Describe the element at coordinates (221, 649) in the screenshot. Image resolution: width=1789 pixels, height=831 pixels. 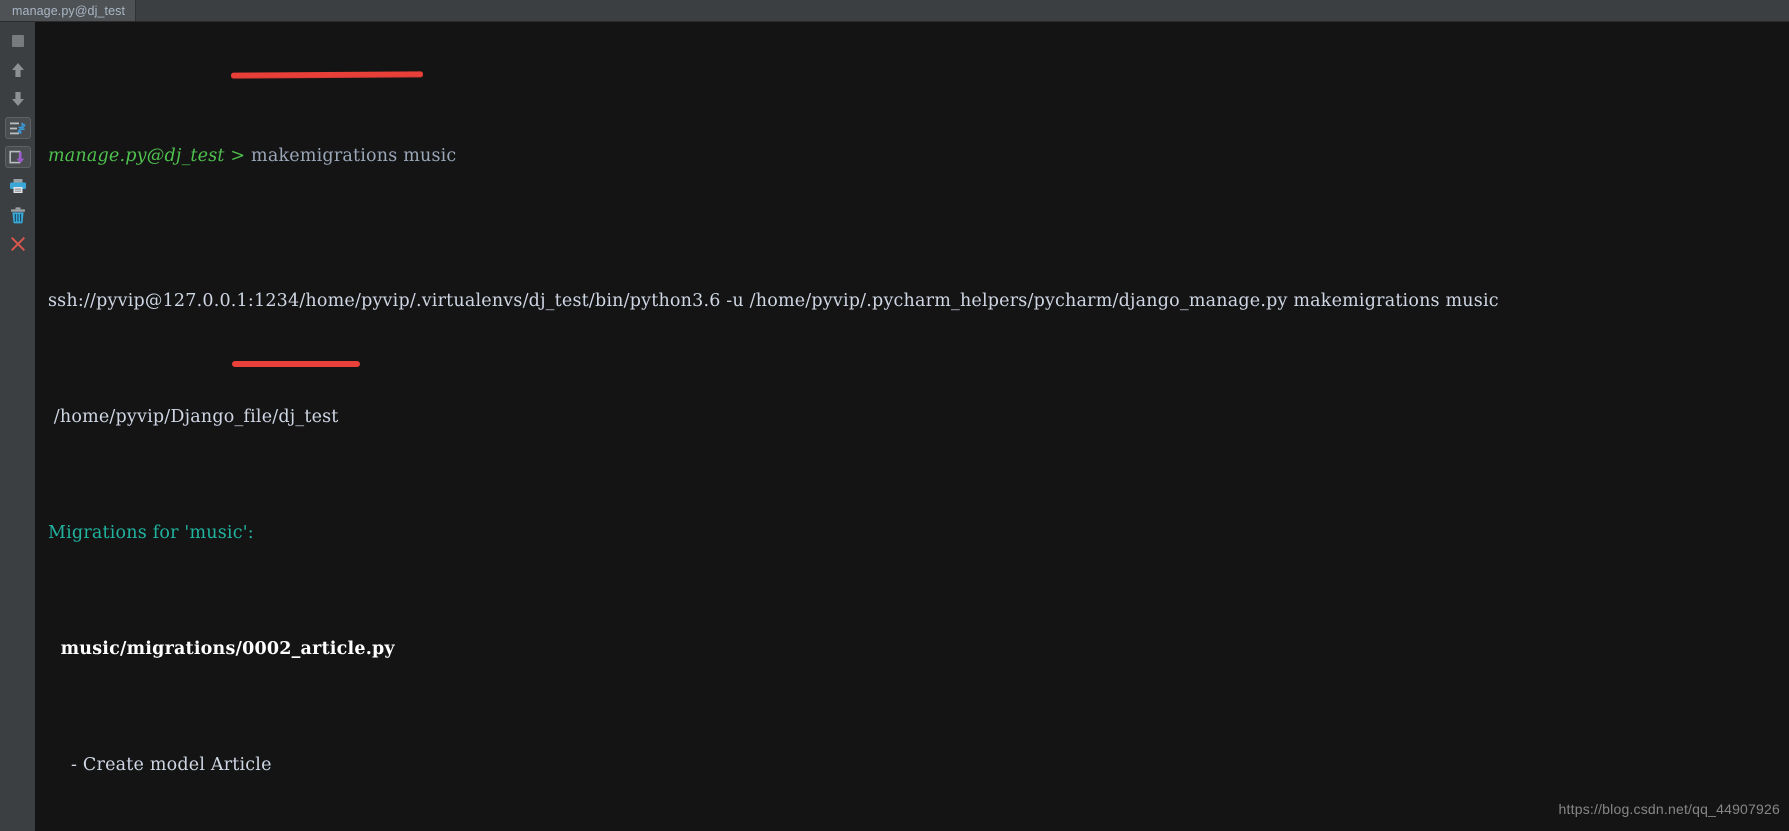
I see `console-line-migration-file: music/migrations/0002_article.py` at that location.